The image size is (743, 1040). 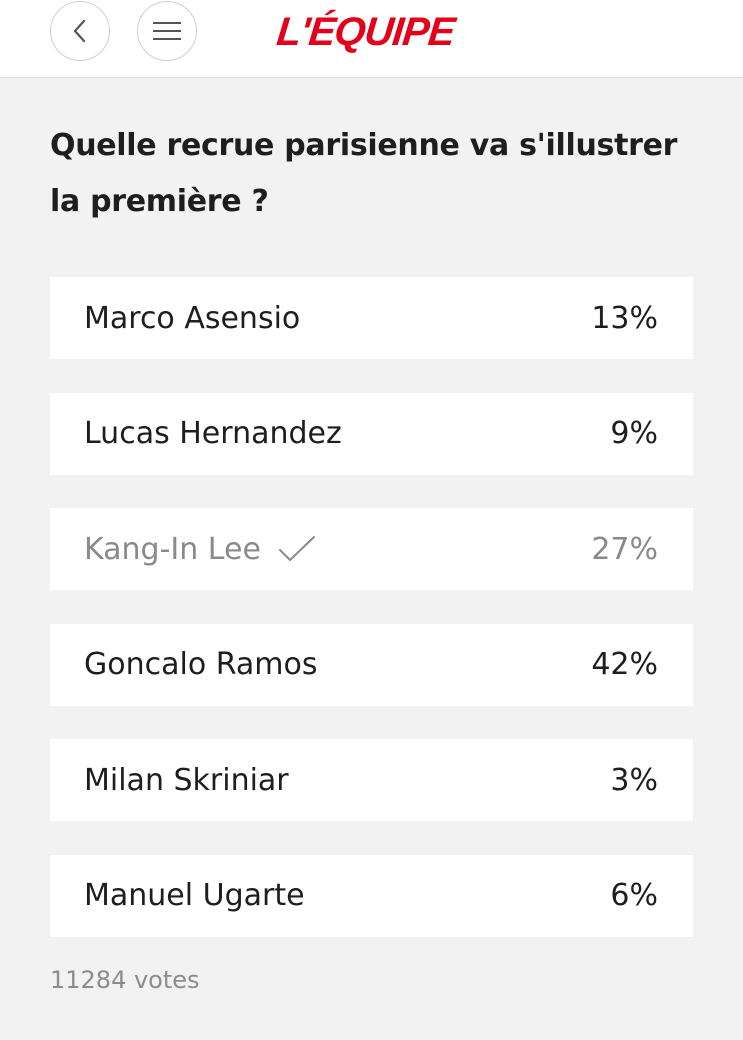 I want to click on poll-option: Goncalo Ramos 42%, so click(x=371, y=664).